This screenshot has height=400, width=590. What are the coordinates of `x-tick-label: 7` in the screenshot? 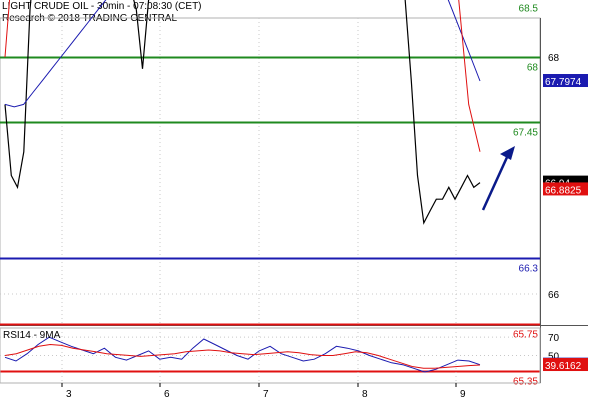 It's located at (266, 394).